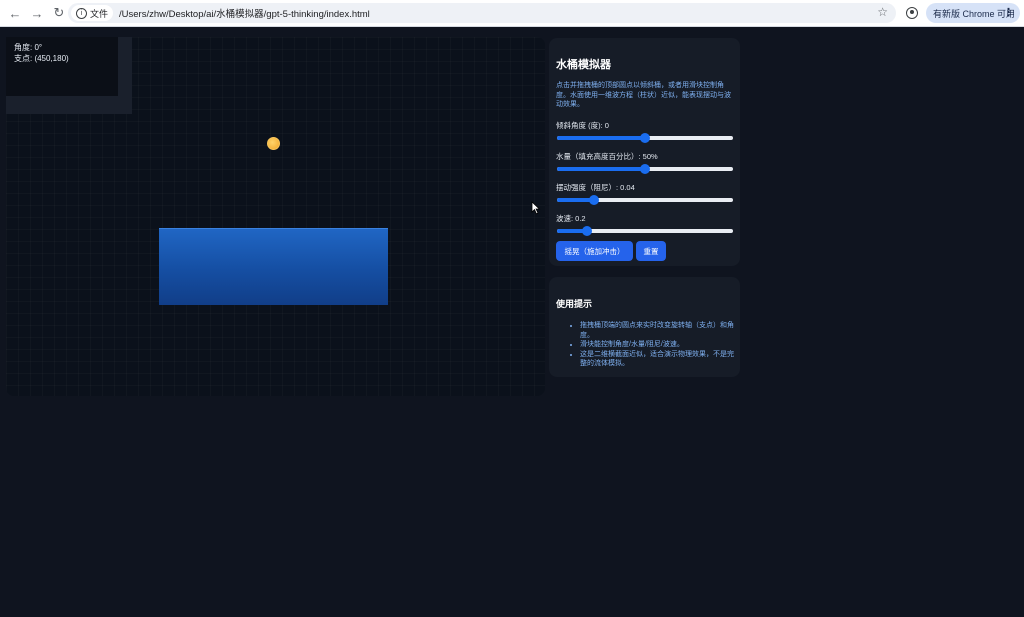  Describe the element at coordinates (536, 208) in the screenshot. I see `mouse-cursor-icon` at that location.